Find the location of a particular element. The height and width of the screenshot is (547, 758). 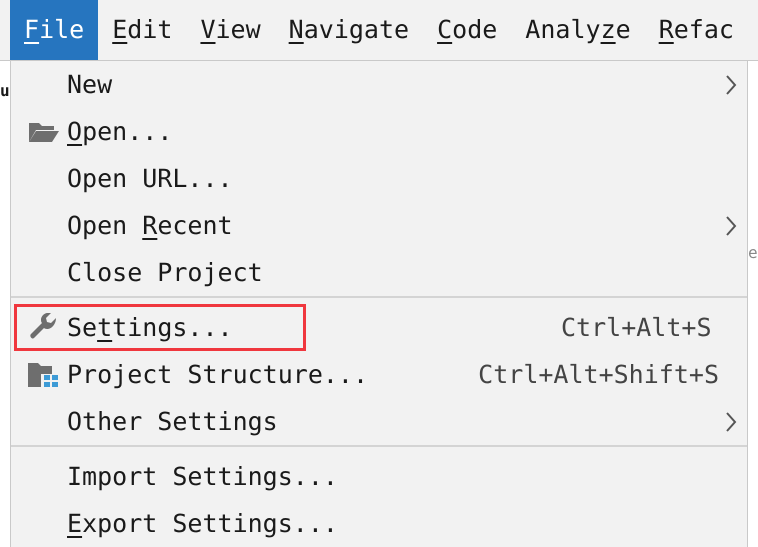

menu-bar-item: Refac is located at coordinates (696, 30).